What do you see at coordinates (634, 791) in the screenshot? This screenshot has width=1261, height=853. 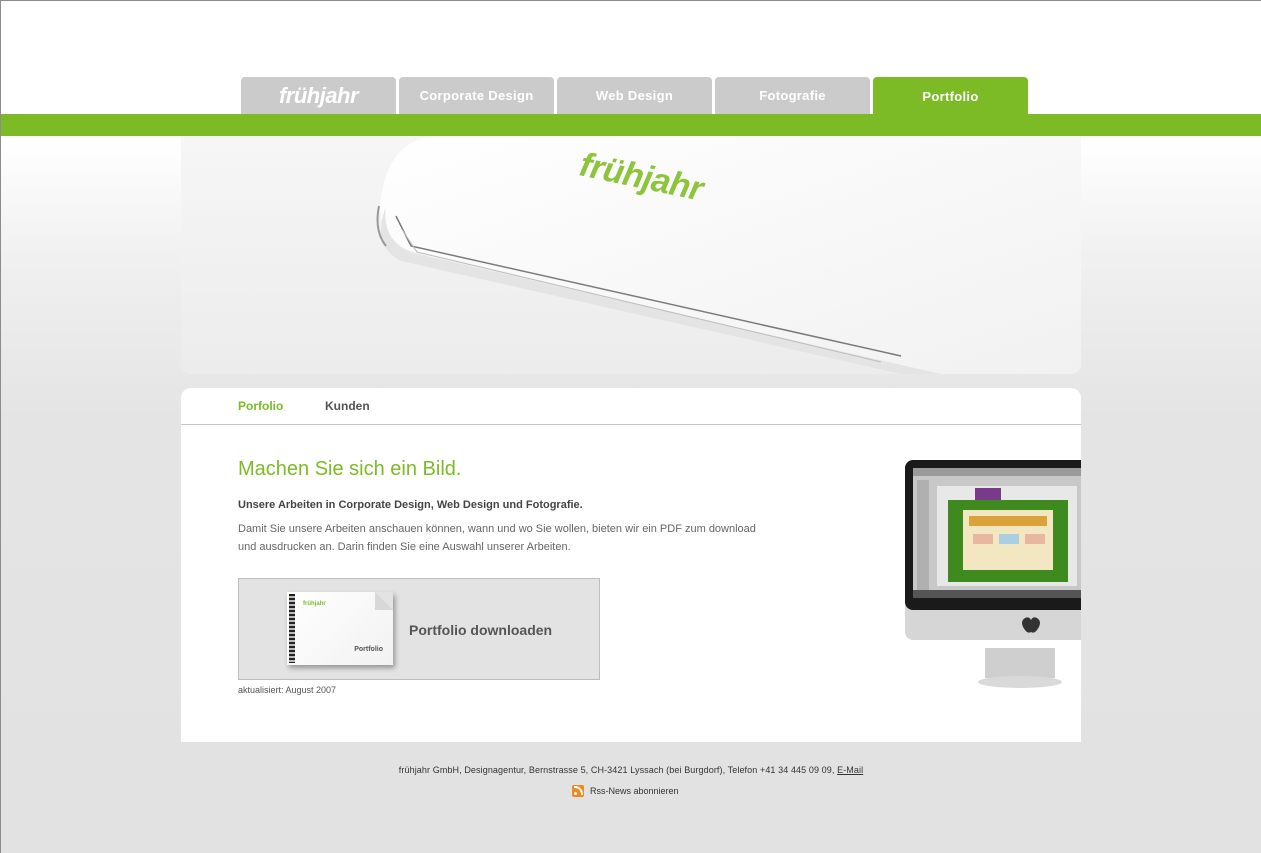 I see `rss-label: Rss-News abonnieren` at bounding box center [634, 791].